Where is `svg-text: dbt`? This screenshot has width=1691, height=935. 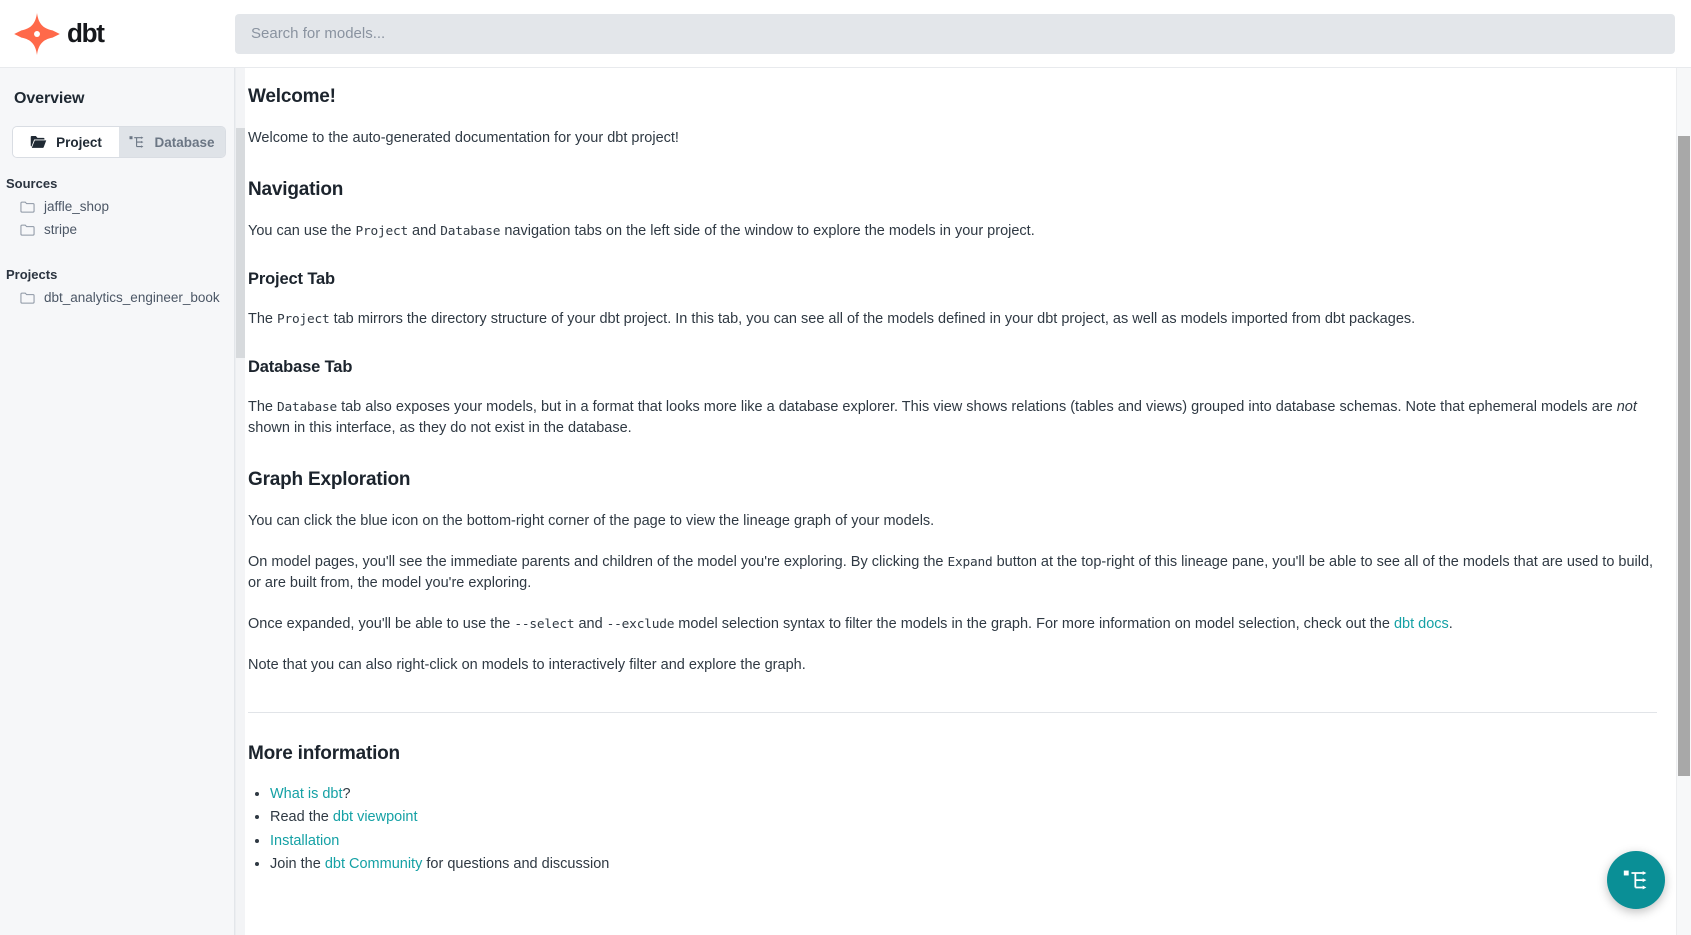
svg-text: dbt is located at coordinates (86, 33).